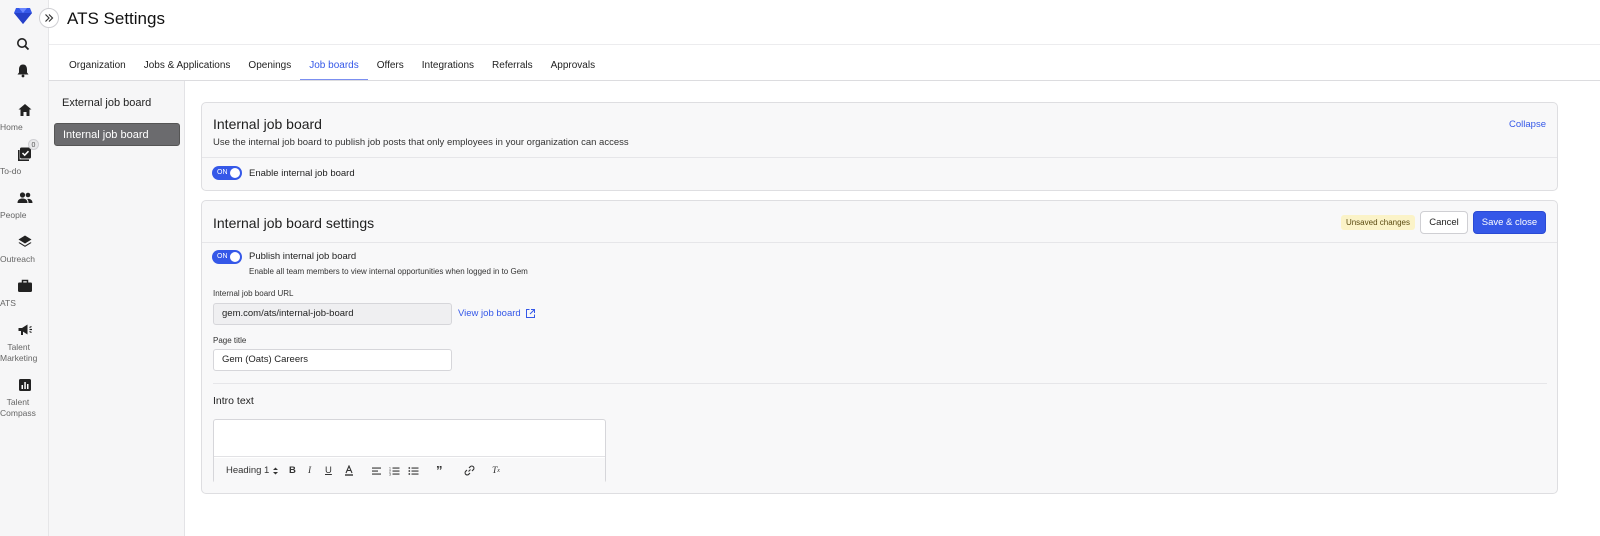  Describe the element at coordinates (24, 248) in the screenshot. I see `rail-item-outreach: Outreach` at that location.